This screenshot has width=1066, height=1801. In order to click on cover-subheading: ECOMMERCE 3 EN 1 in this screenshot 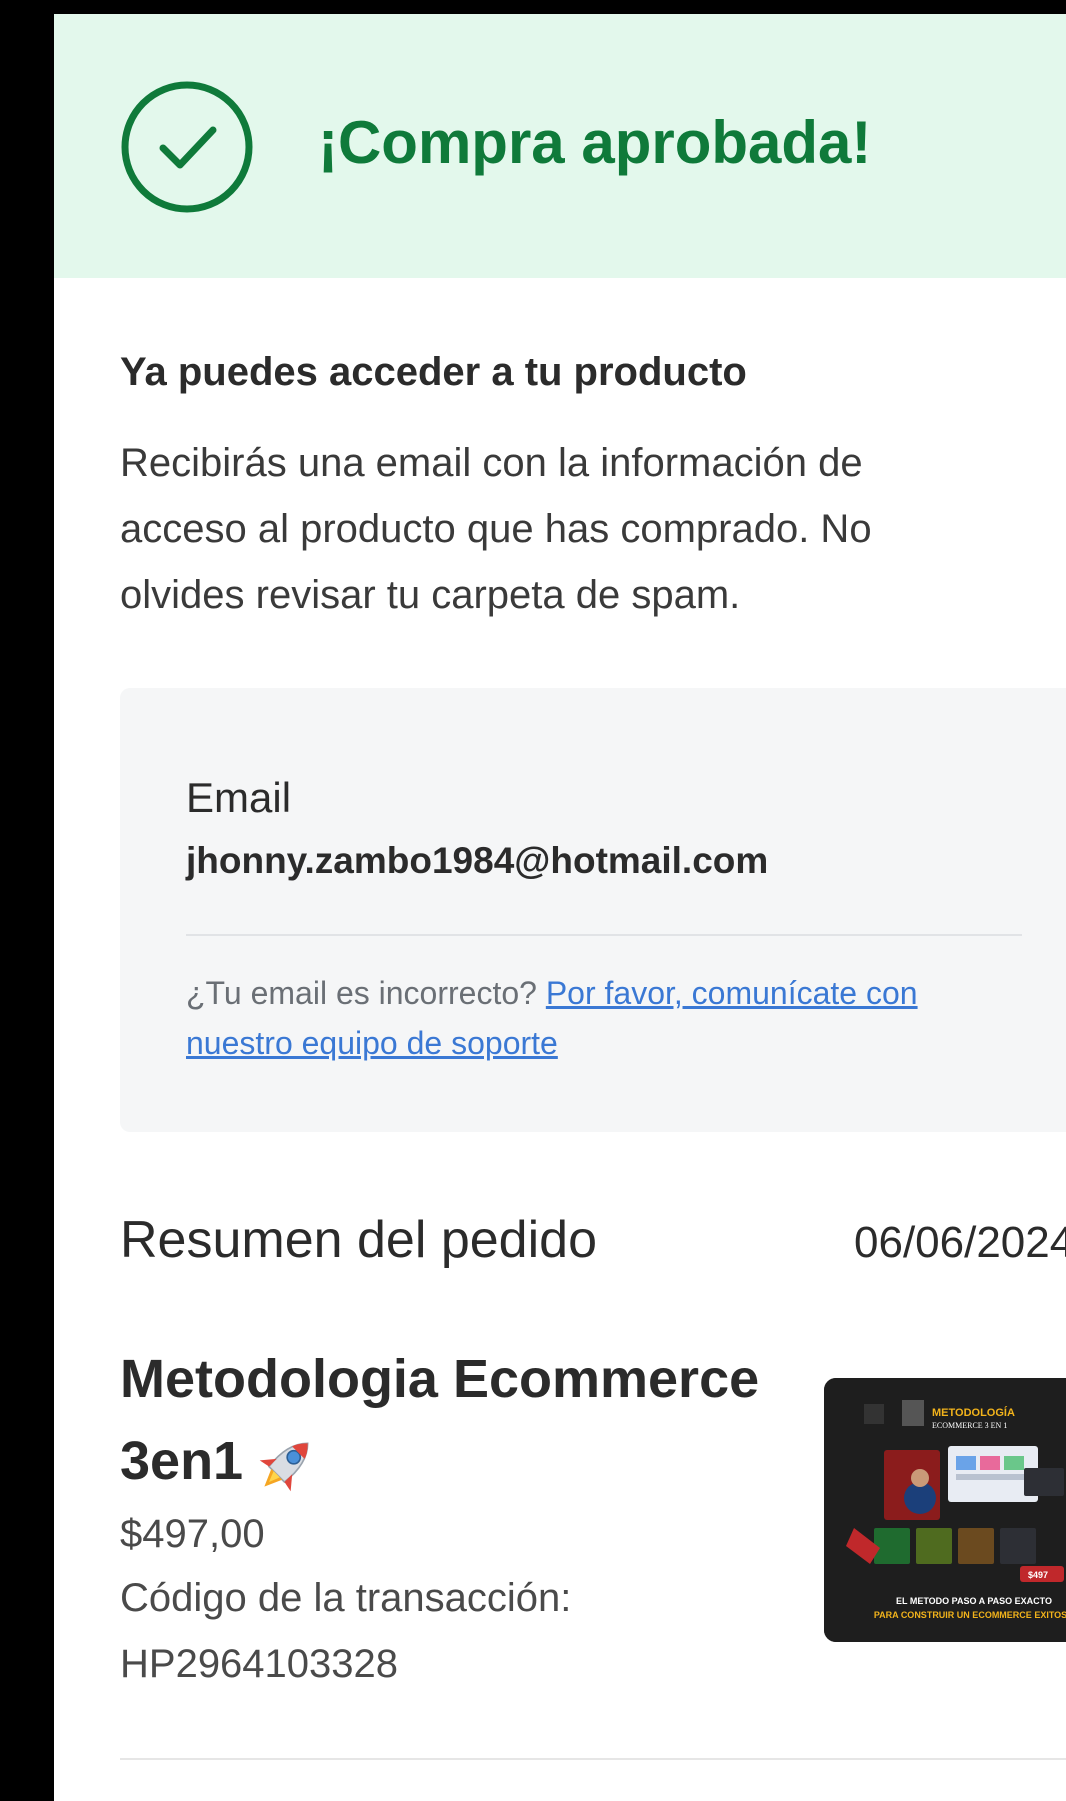, I will do `click(969, 1425)`.